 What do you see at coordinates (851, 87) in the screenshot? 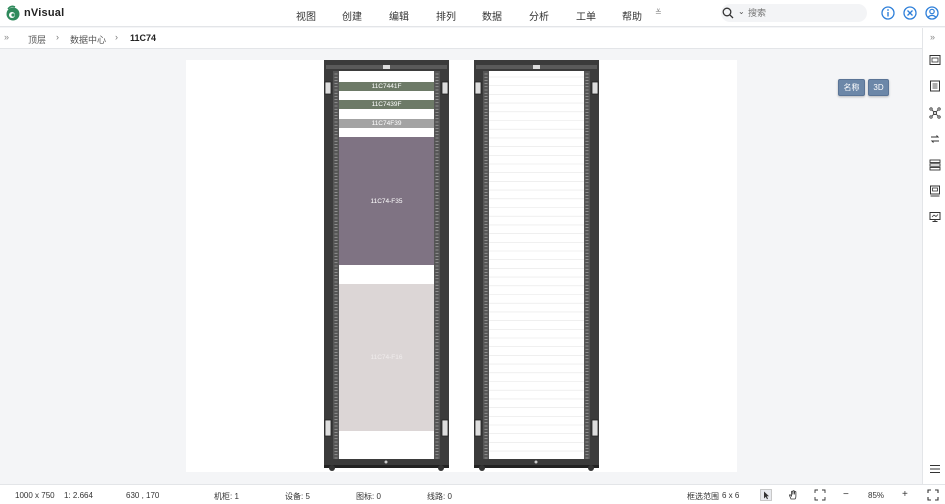
I see `show-name-button: 名称` at bounding box center [851, 87].